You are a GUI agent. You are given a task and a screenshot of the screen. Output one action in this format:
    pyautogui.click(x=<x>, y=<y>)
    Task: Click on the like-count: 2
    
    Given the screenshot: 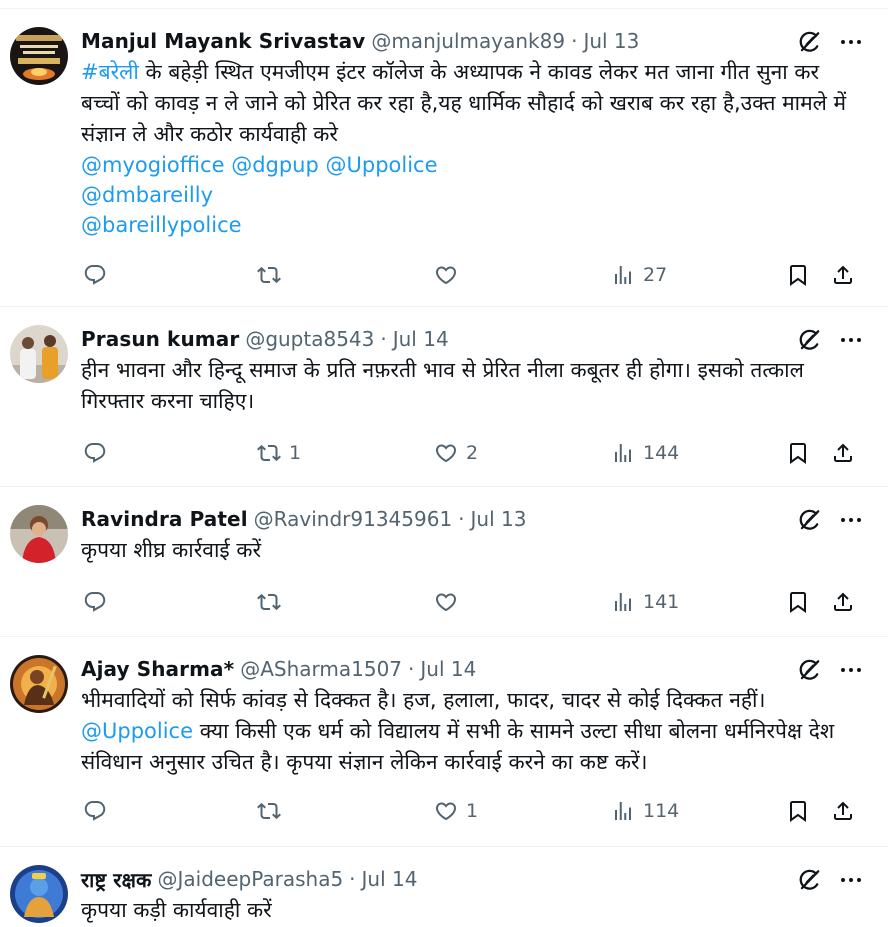 What is the action you would take?
    pyautogui.click(x=472, y=453)
    